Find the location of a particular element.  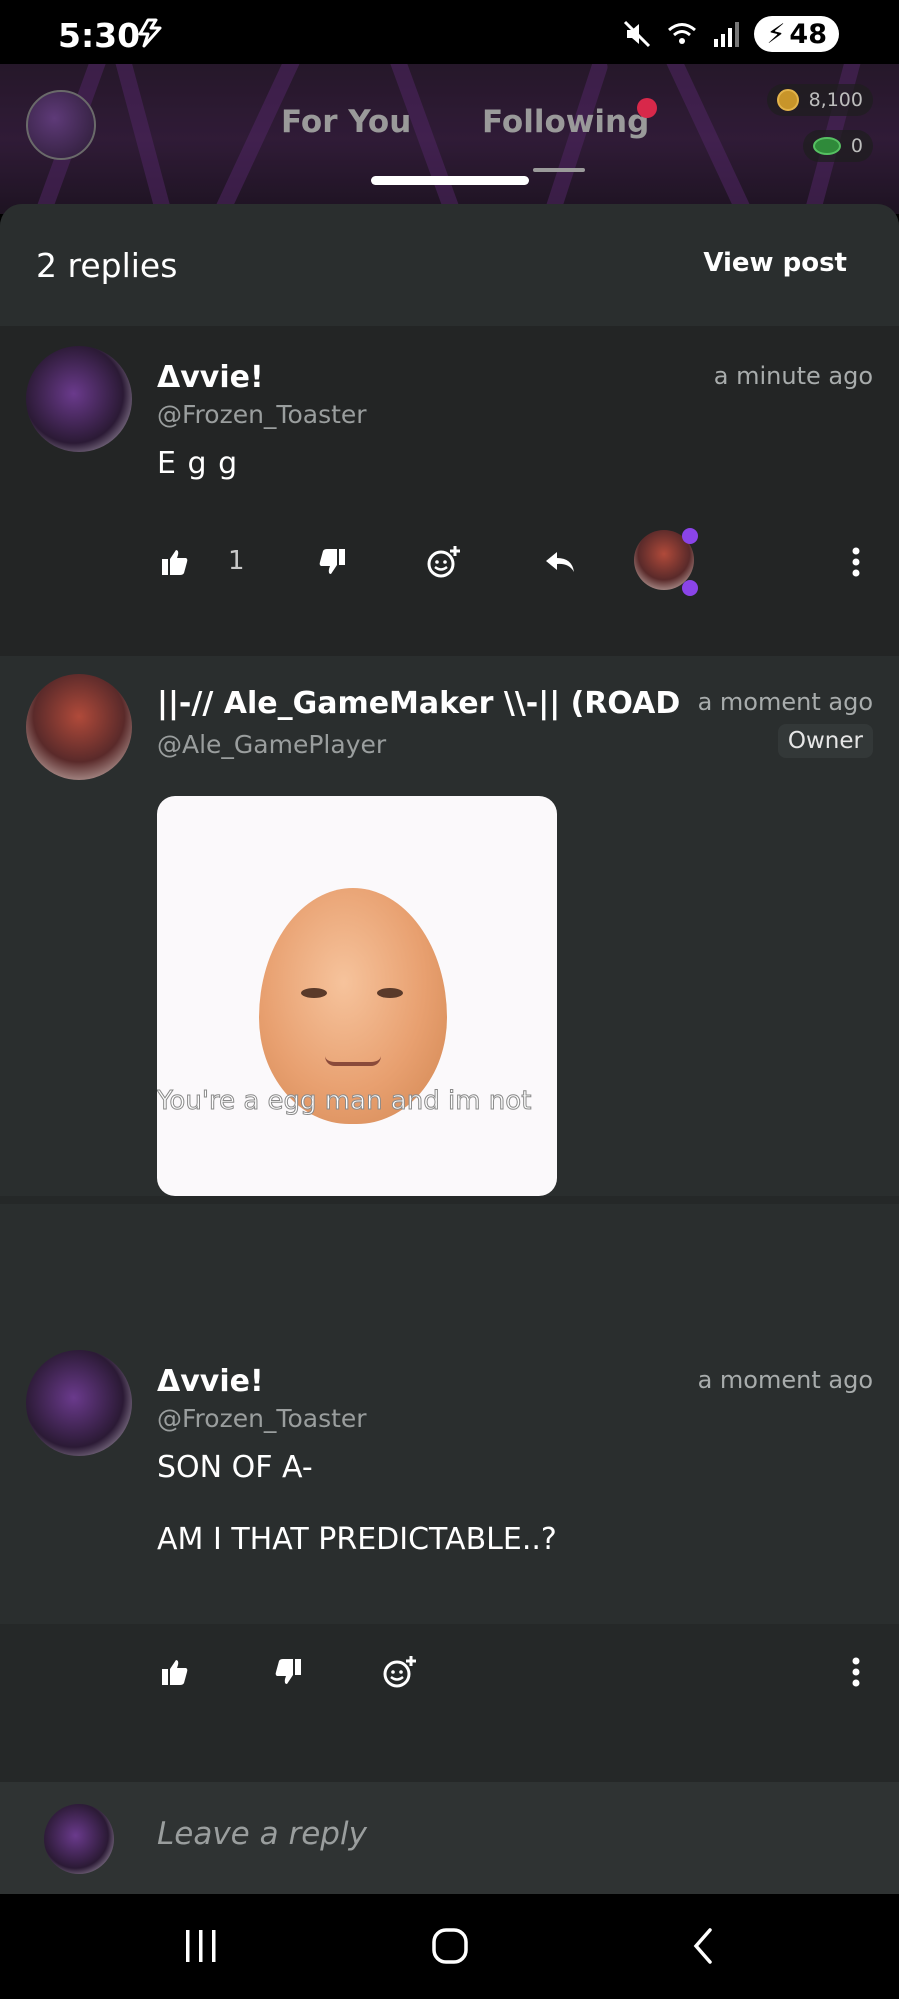

view-post-button: View post is located at coordinates (775, 263).